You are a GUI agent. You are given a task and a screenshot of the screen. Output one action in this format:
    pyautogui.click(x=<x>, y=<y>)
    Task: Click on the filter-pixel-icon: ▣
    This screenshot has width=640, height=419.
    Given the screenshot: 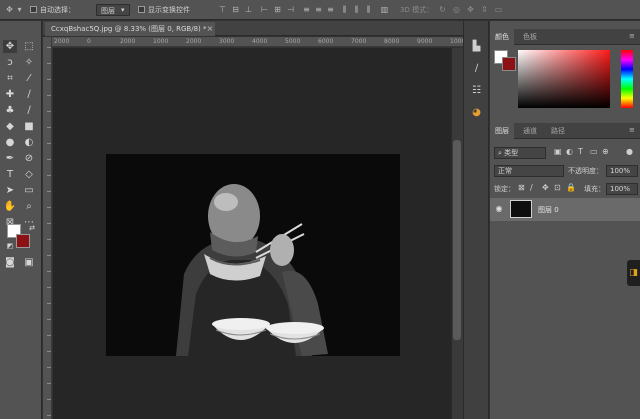 What is the action you would take?
    pyautogui.click(x=558, y=153)
    